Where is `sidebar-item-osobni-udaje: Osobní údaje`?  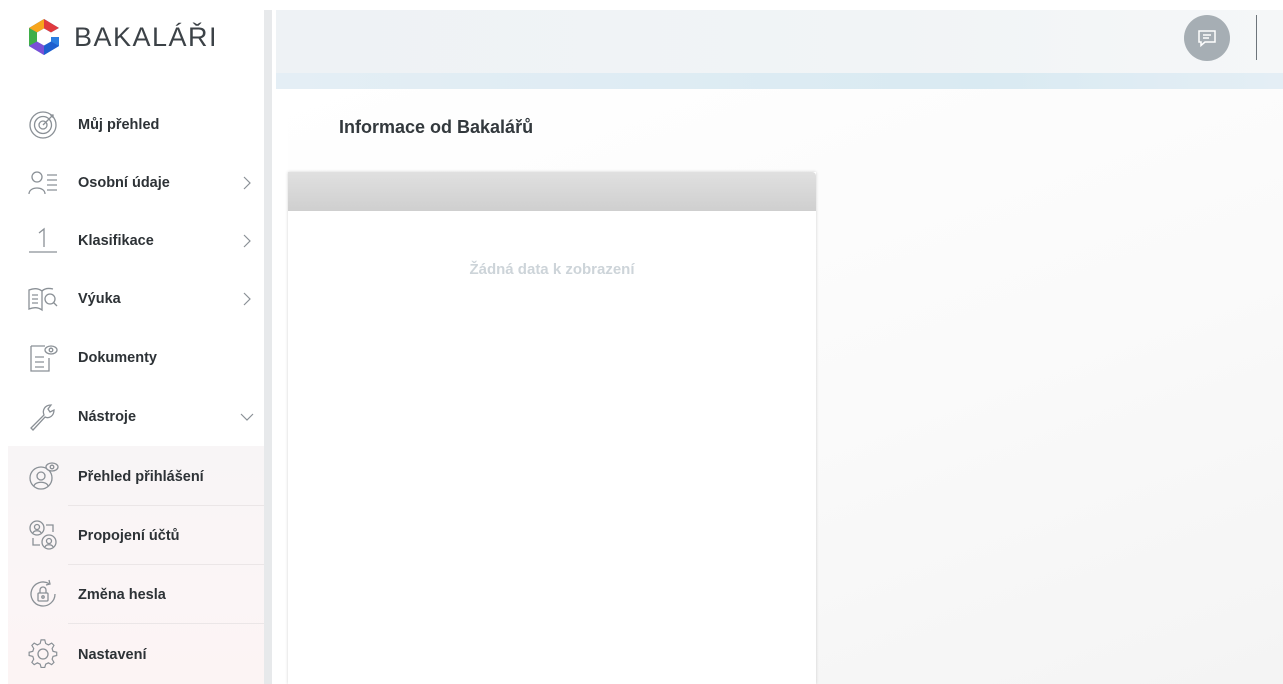 sidebar-item-osobni-udaje: Osobní údaje is located at coordinates (132, 183).